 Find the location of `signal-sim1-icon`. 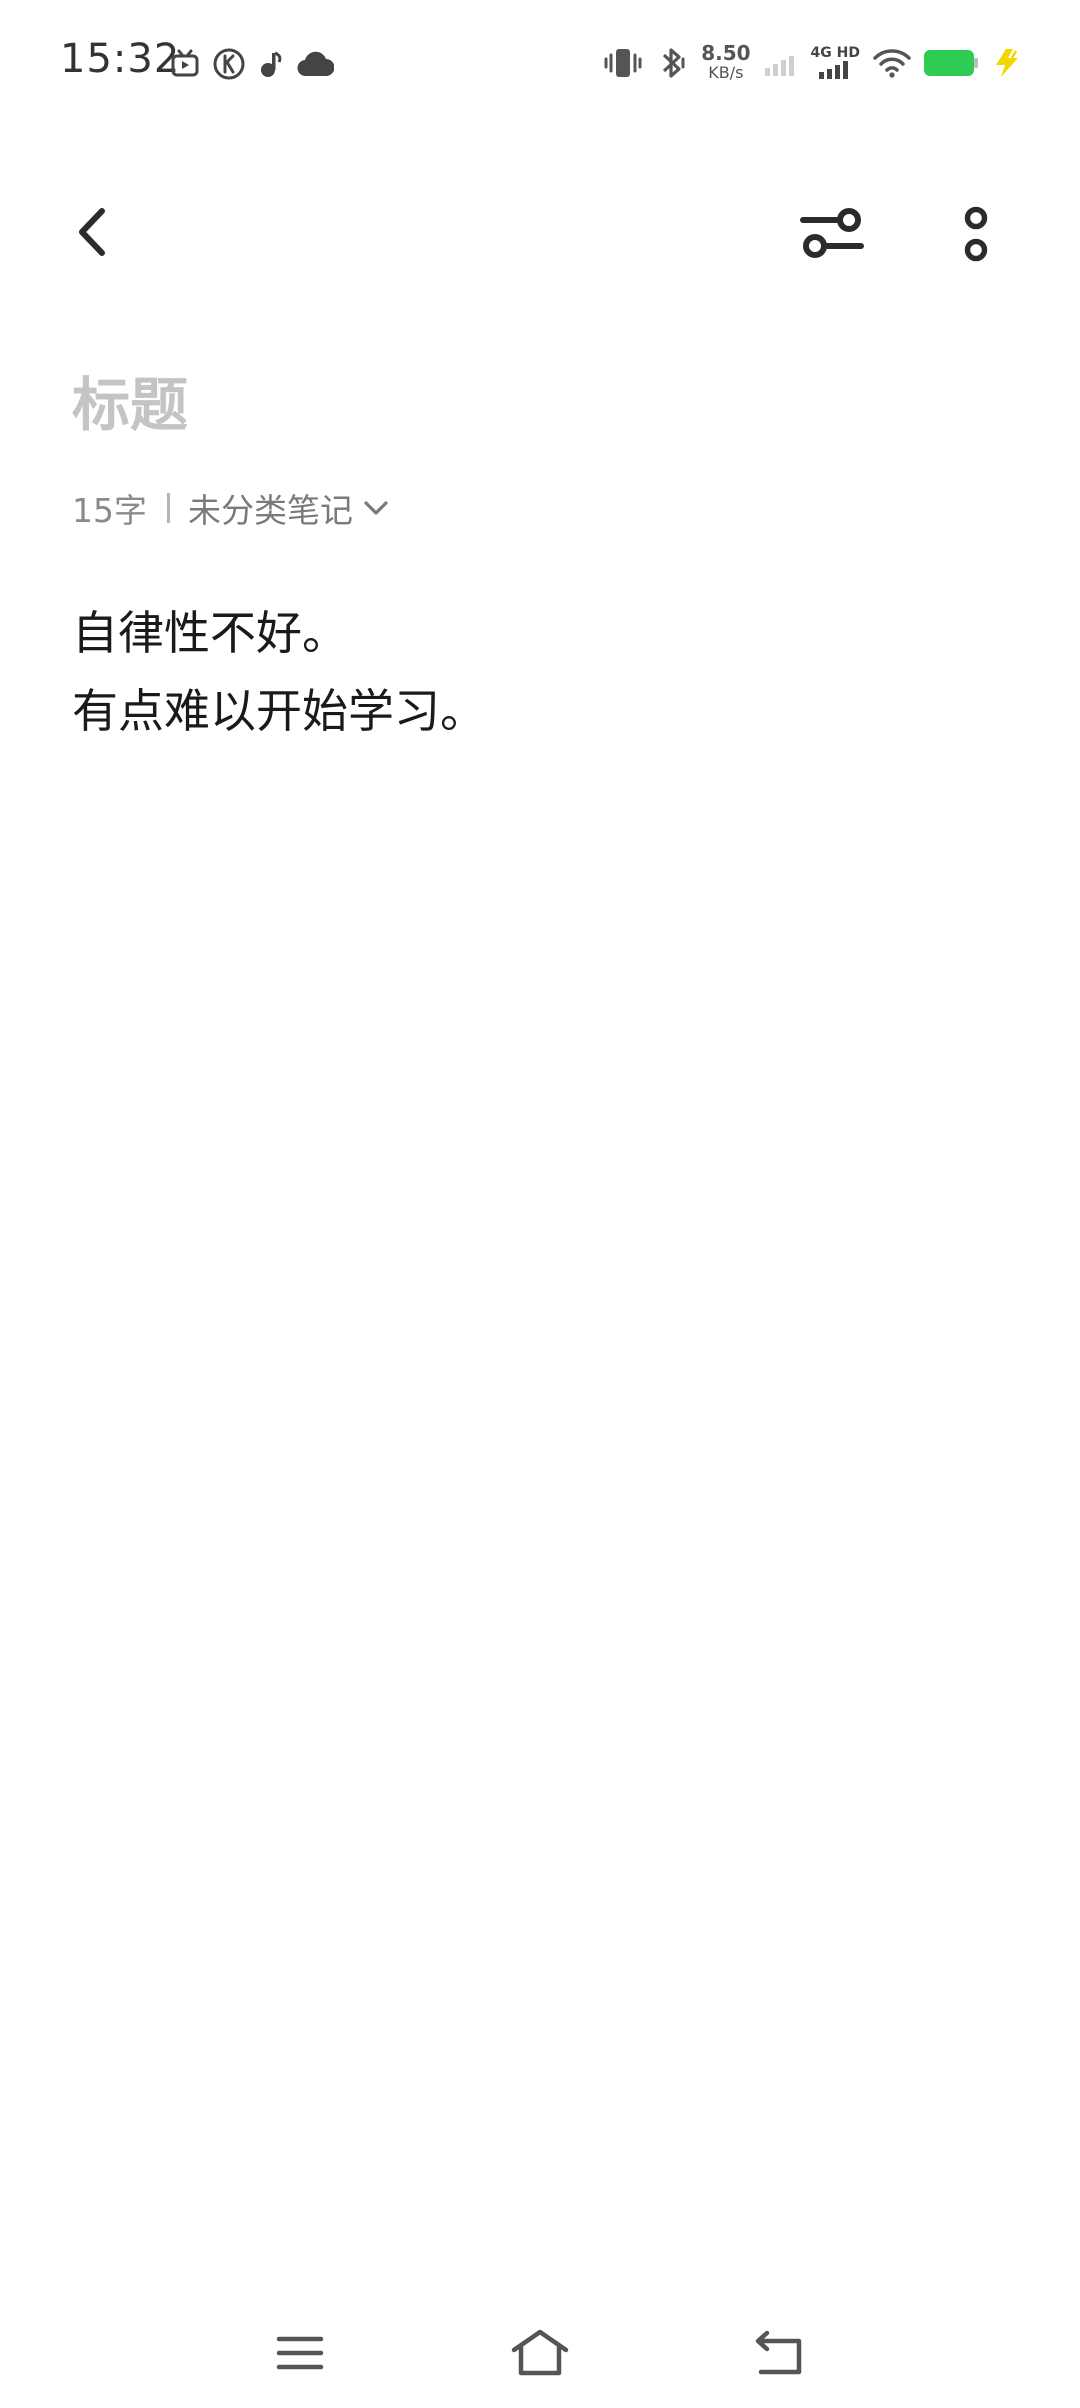

signal-sim1-icon is located at coordinates (779, 66).